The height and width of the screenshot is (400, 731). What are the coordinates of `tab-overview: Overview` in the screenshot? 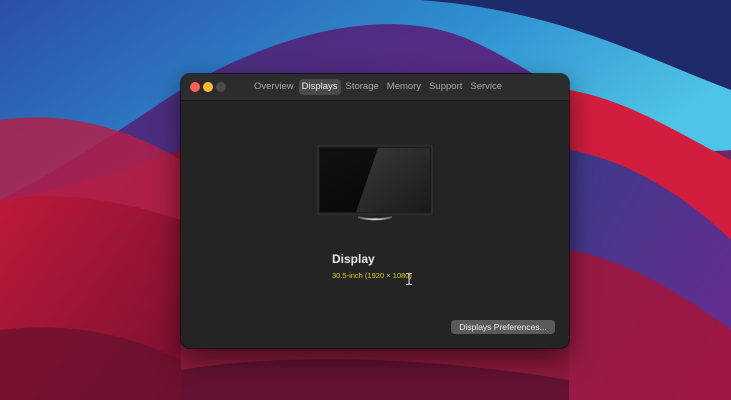 It's located at (274, 87).